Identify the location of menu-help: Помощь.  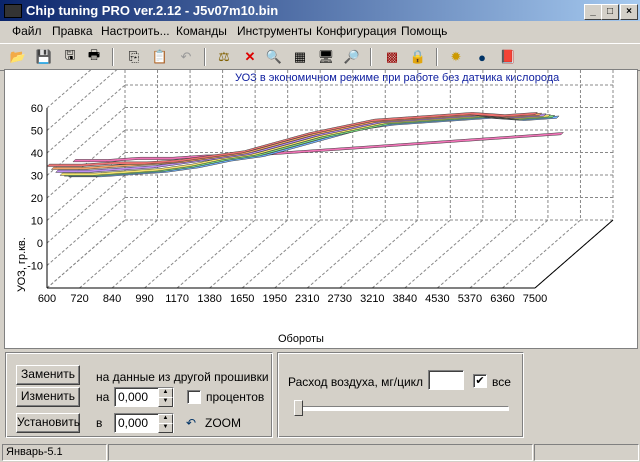
(424, 31).